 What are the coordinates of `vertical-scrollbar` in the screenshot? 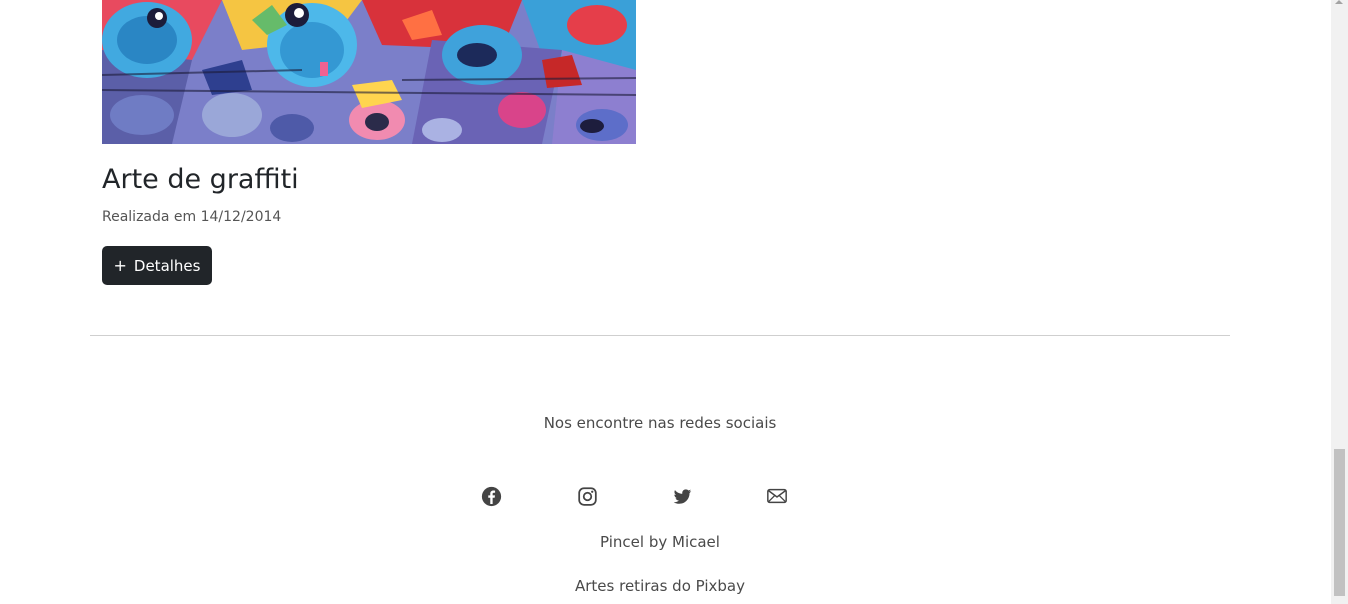 It's located at (1339, 302).